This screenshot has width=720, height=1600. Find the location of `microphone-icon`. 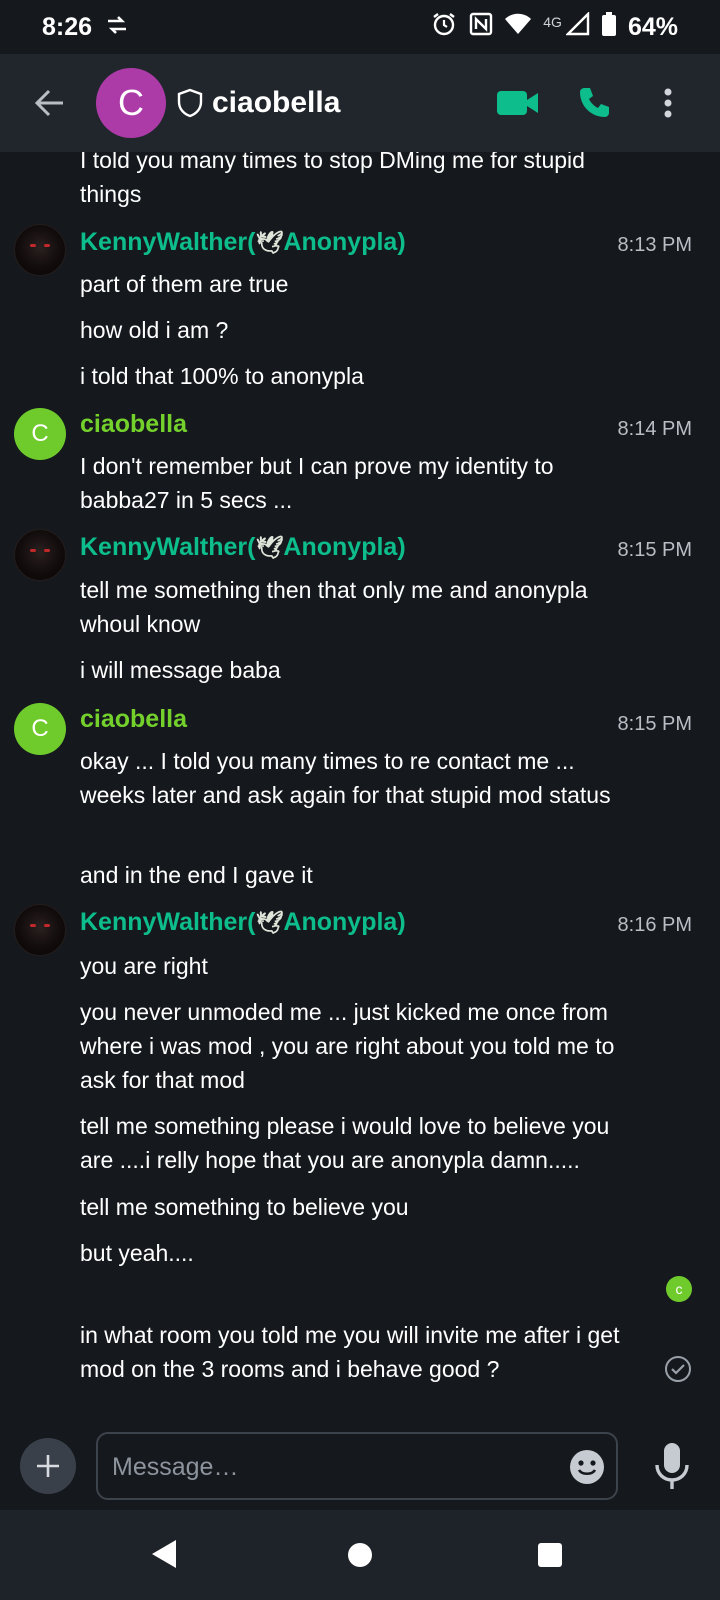

microphone-icon is located at coordinates (672, 1466).